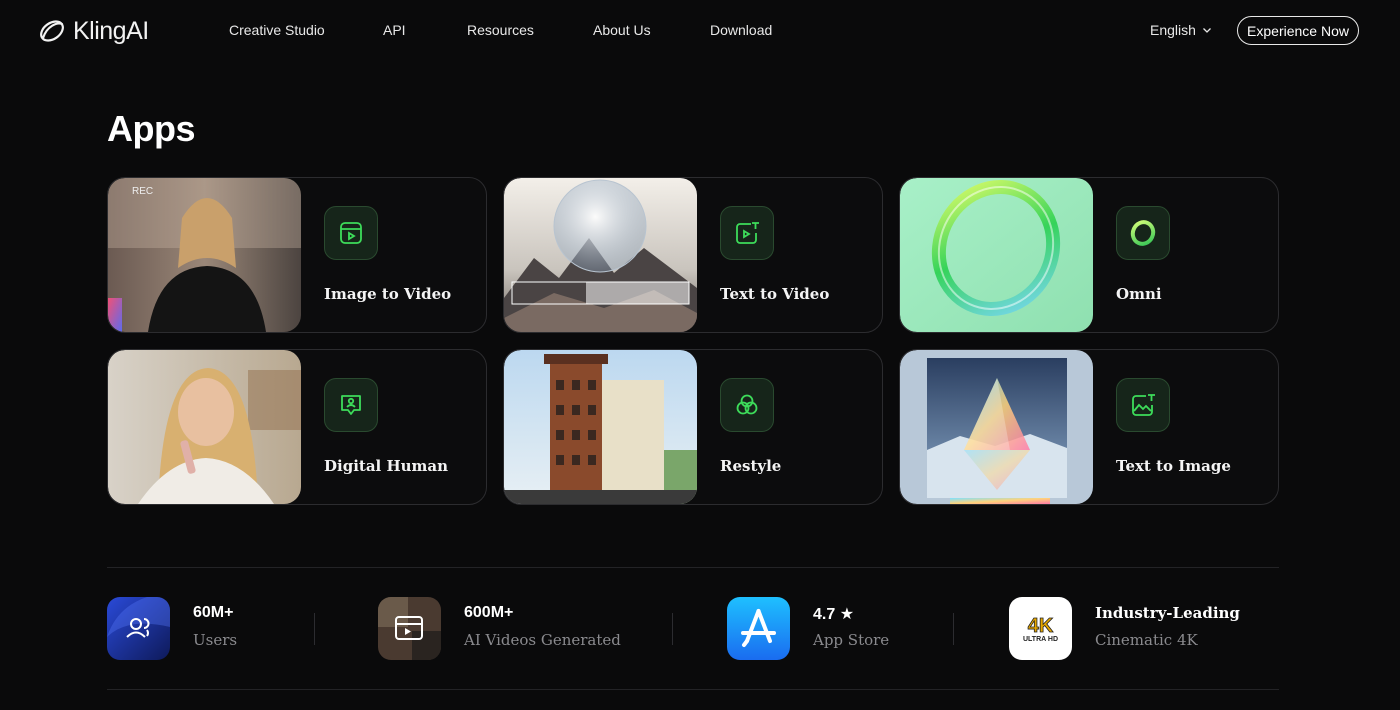  I want to click on video-icon, so click(409, 628).